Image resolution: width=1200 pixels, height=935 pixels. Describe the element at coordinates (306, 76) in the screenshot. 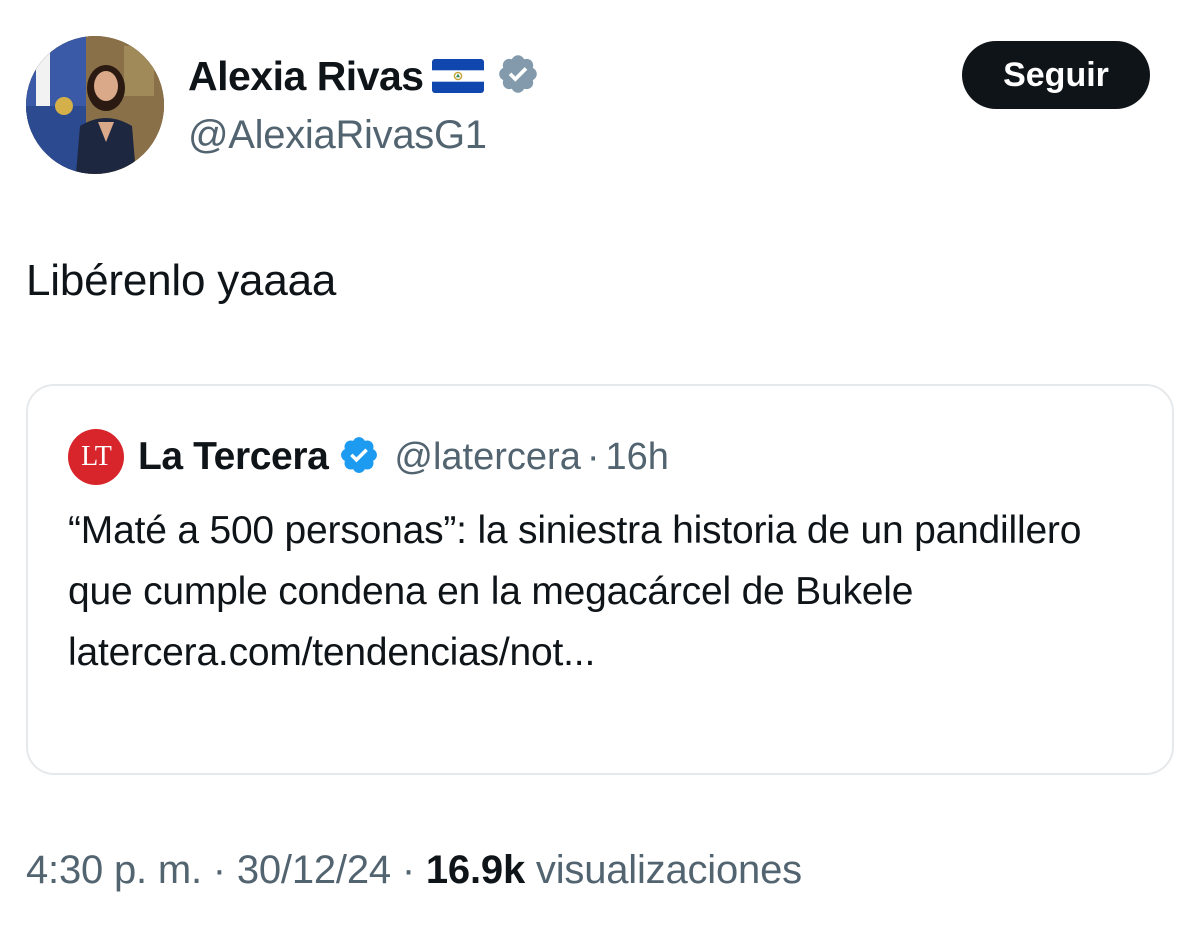

I see `author-display-name: Alexia Rivas` at that location.